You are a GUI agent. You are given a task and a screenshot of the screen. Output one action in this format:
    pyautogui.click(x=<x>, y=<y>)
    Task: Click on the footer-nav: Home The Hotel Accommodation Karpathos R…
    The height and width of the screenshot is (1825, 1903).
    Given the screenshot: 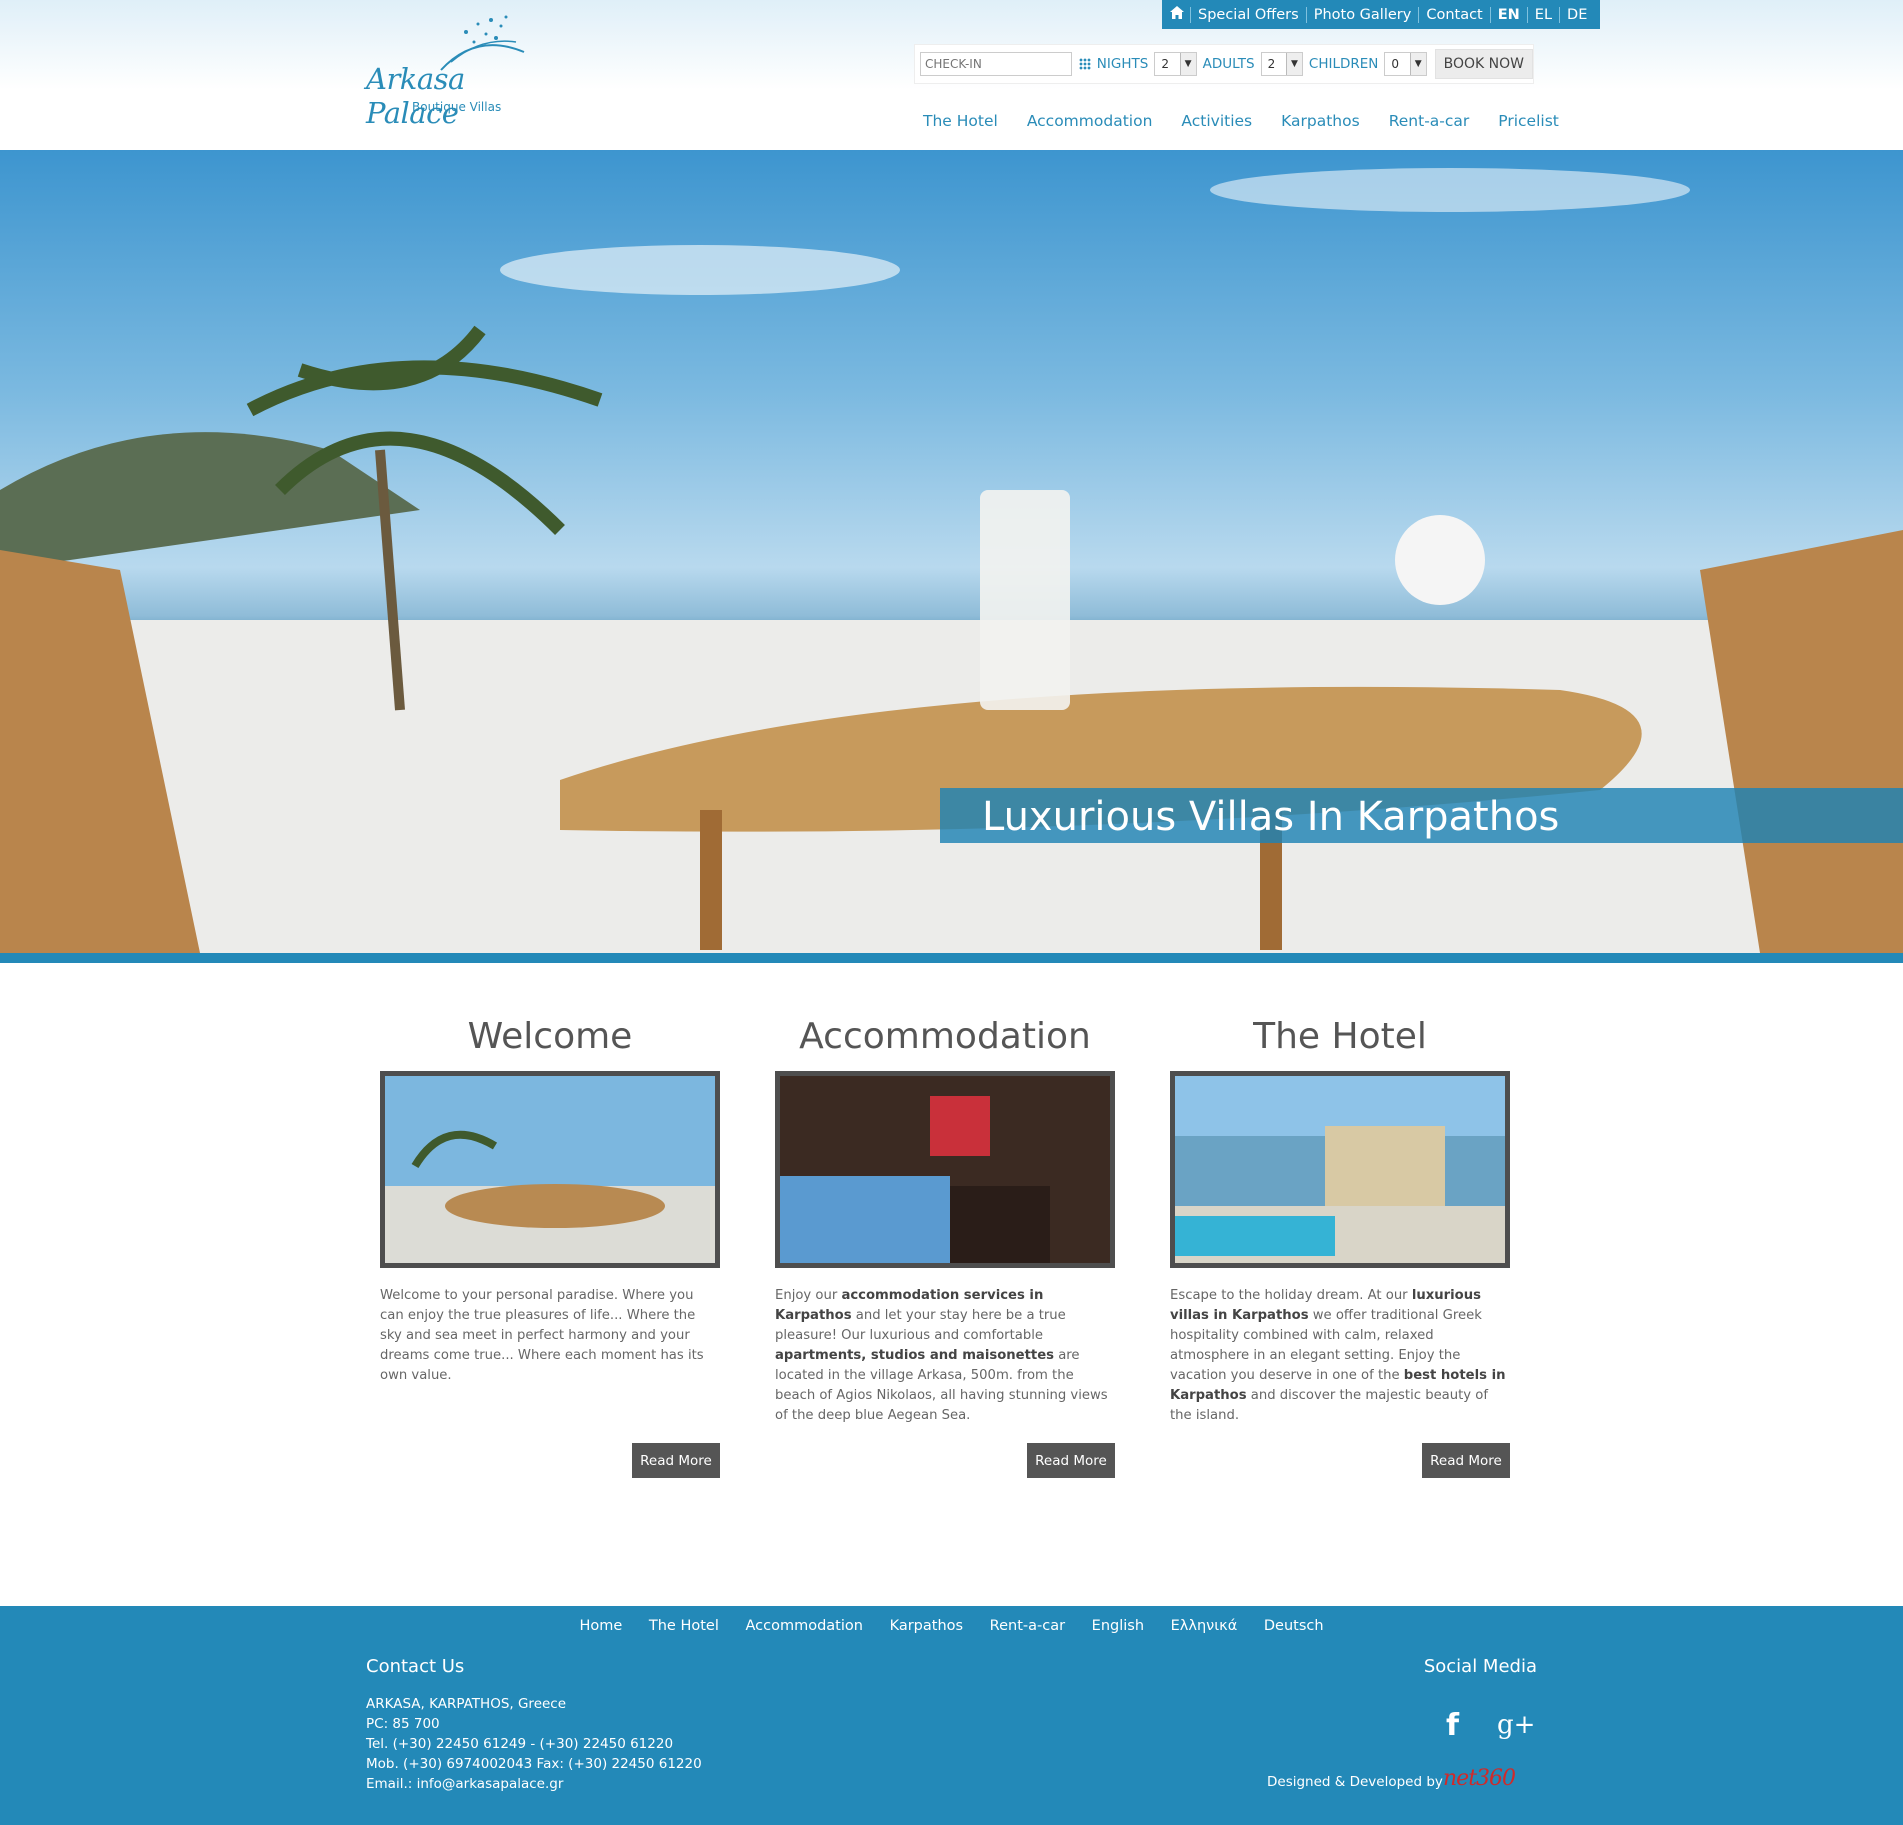 What is the action you would take?
    pyautogui.click(x=951, y=1626)
    